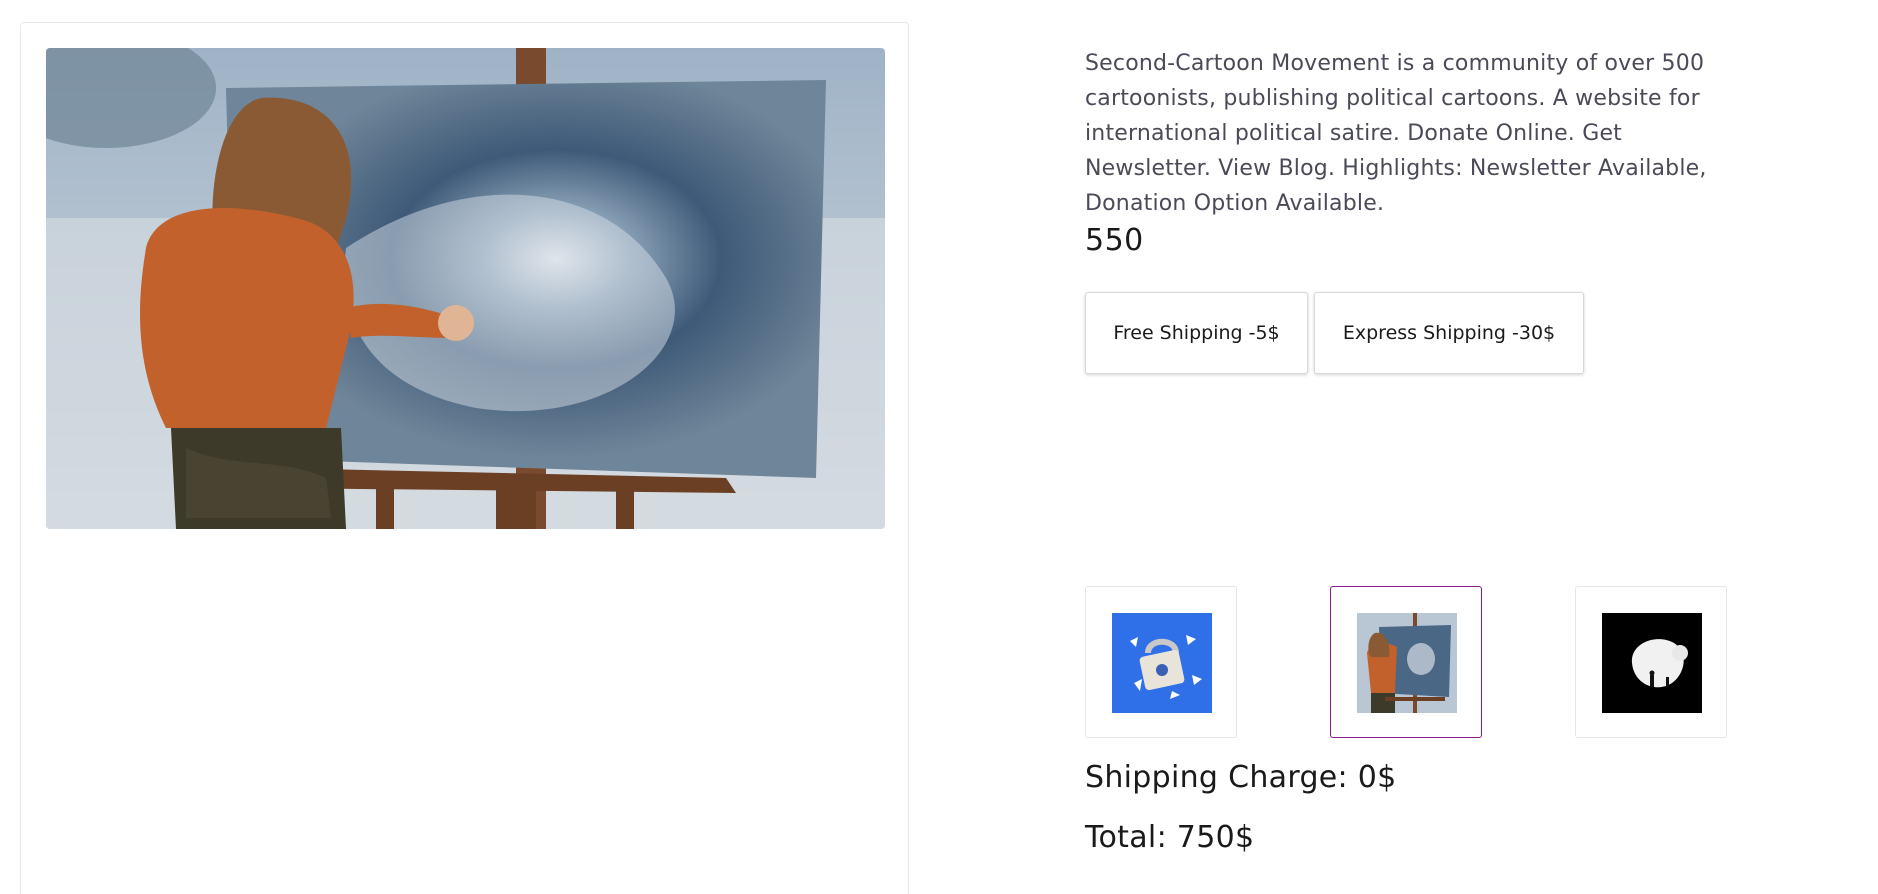 Image resolution: width=1878 pixels, height=894 pixels. What do you see at coordinates (1449, 333) in the screenshot?
I see `express-shipping-button: Express Shipping -30$` at bounding box center [1449, 333].